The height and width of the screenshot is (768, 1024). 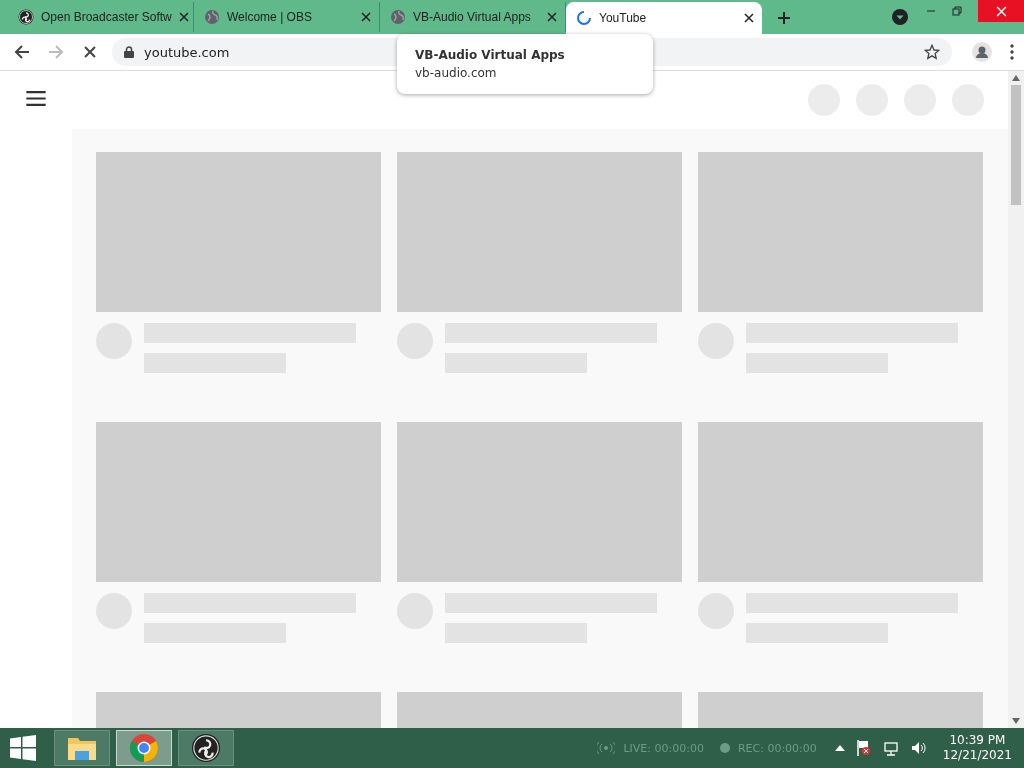 I want to click on scrollbar-thumb, so click(x=1016, y=145).